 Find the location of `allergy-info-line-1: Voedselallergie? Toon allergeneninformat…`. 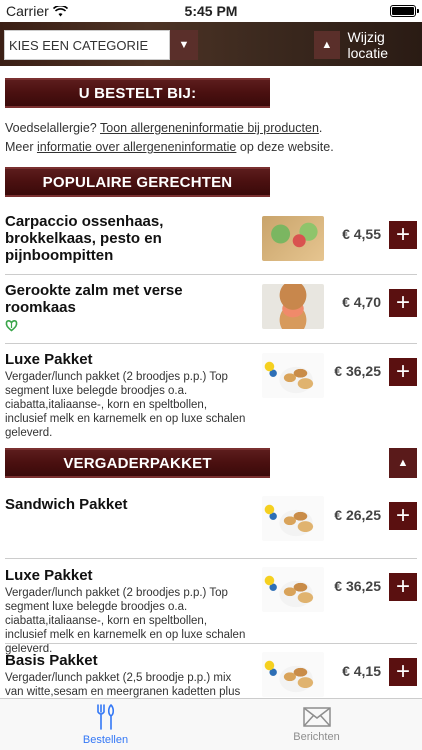

allergy-info-line-1: Voedselallergie? Toon allergeneninformat… is located at coordinates (163, 128).